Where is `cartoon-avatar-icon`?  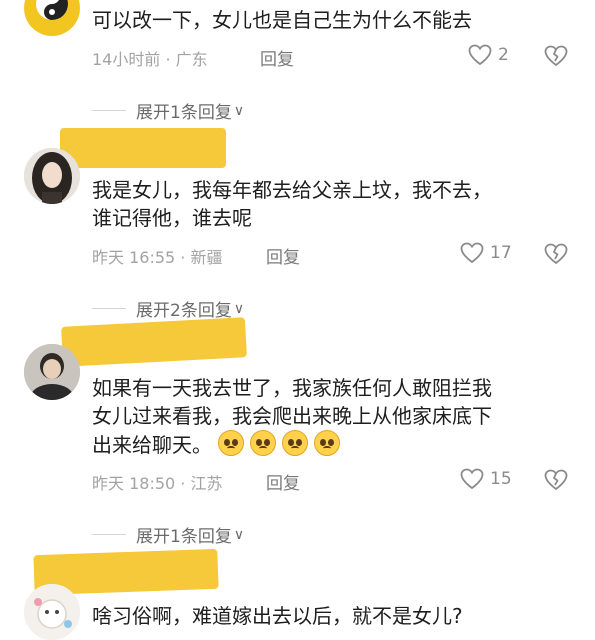
cartoon-avatar-icon is located at coordinates (52, 612).